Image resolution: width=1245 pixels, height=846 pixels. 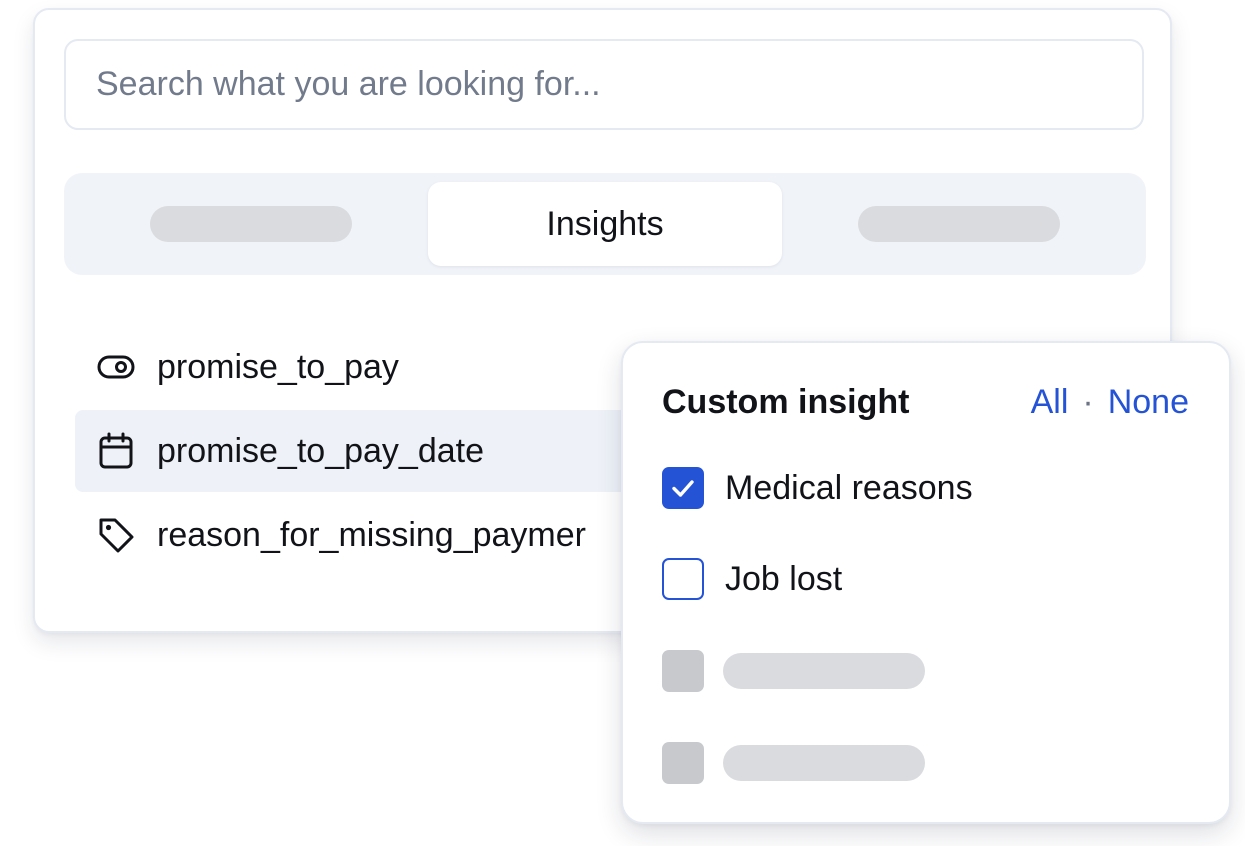 What do you see at coordinates (786, 402) in the screenshot?
I see `popover-title: Custom insight` at bounding box center [786, 402].